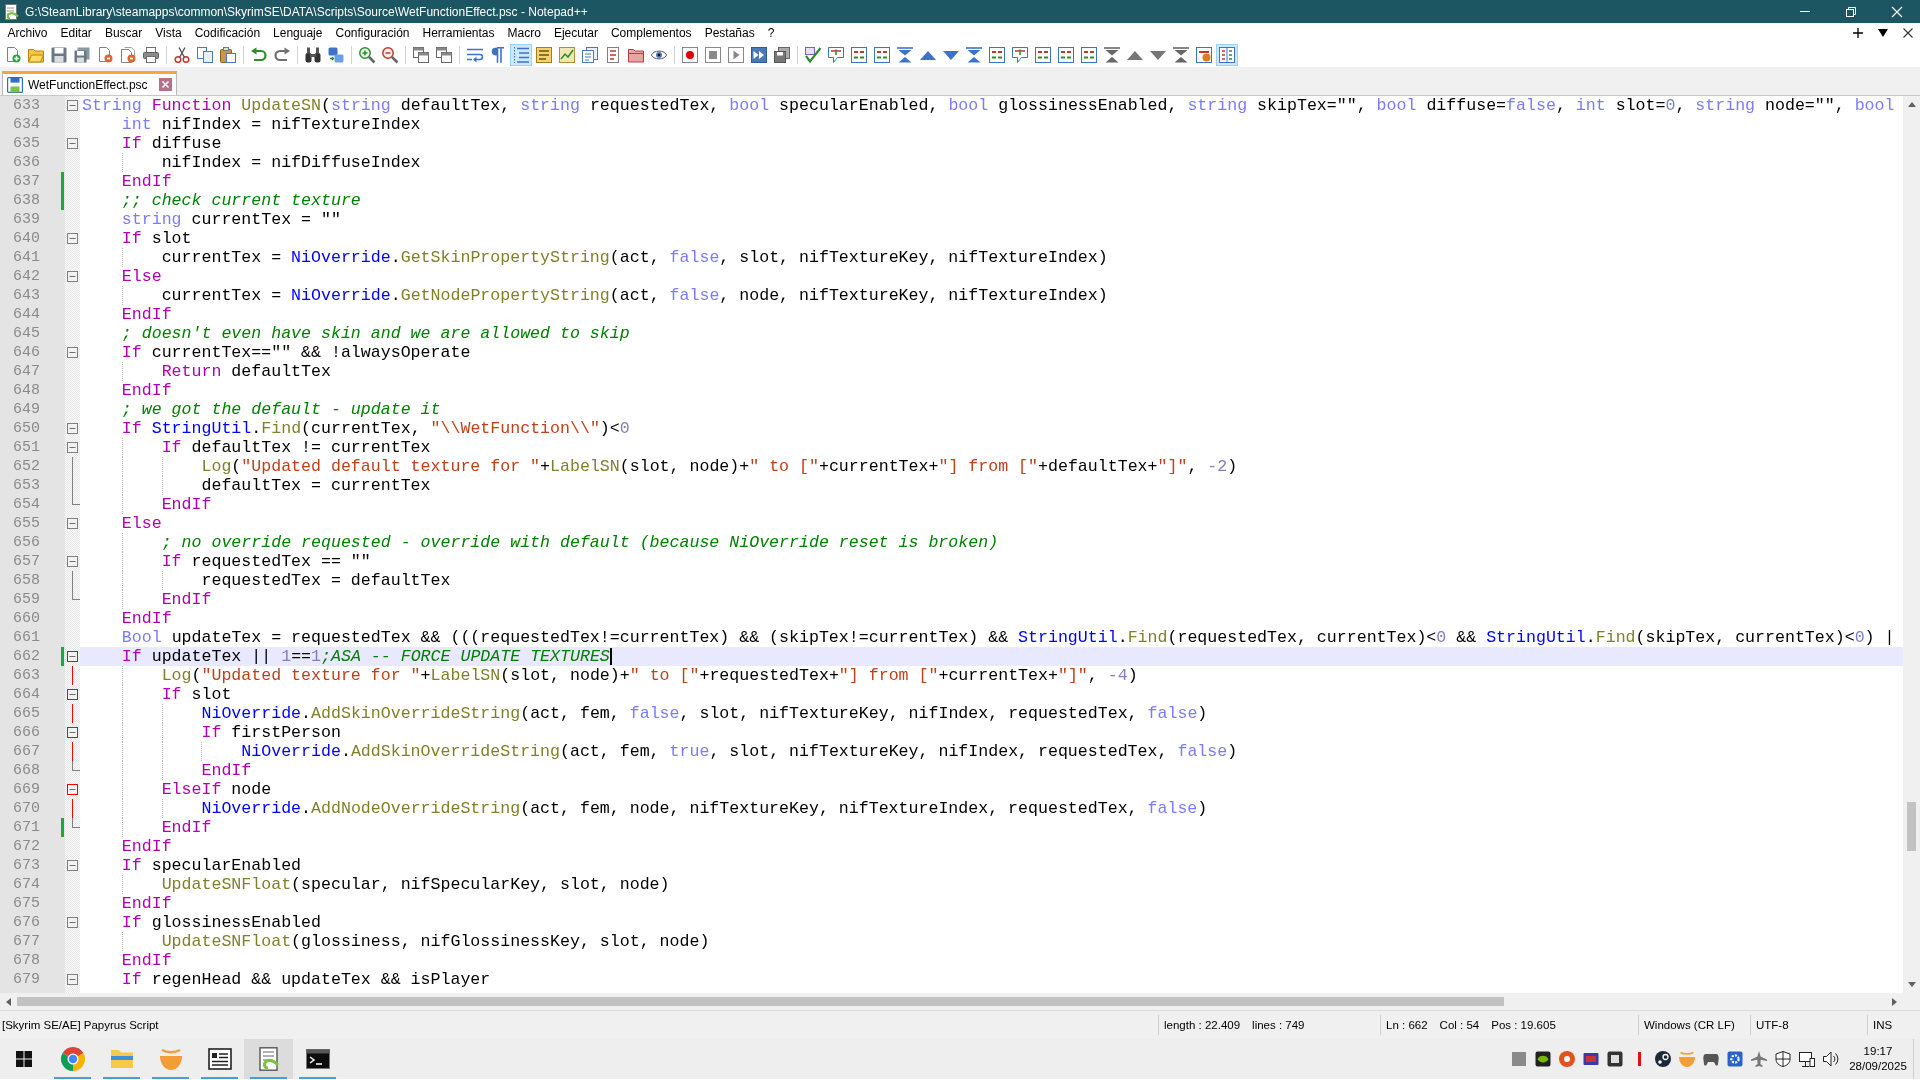 Image resolution: width=1920 pixels, height=1080 pixels. What do you see at coordinates (128, 55) in the screenshot?
I see `documents-minus-icon` at bounding box center [128, 55].